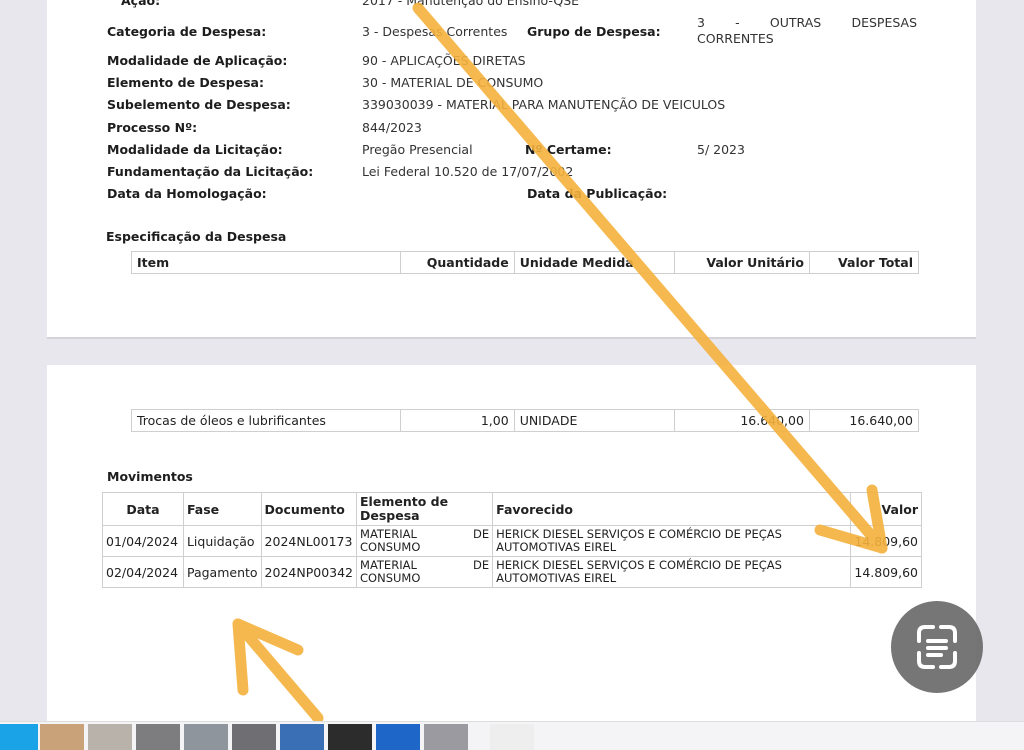 Image resolution: width=1024 pixels, height=750 pixels. Describe the element at coordinates (199, 104) in the screenshot. I see `subelemento-label: Subelemento de Despesa:` at that location.